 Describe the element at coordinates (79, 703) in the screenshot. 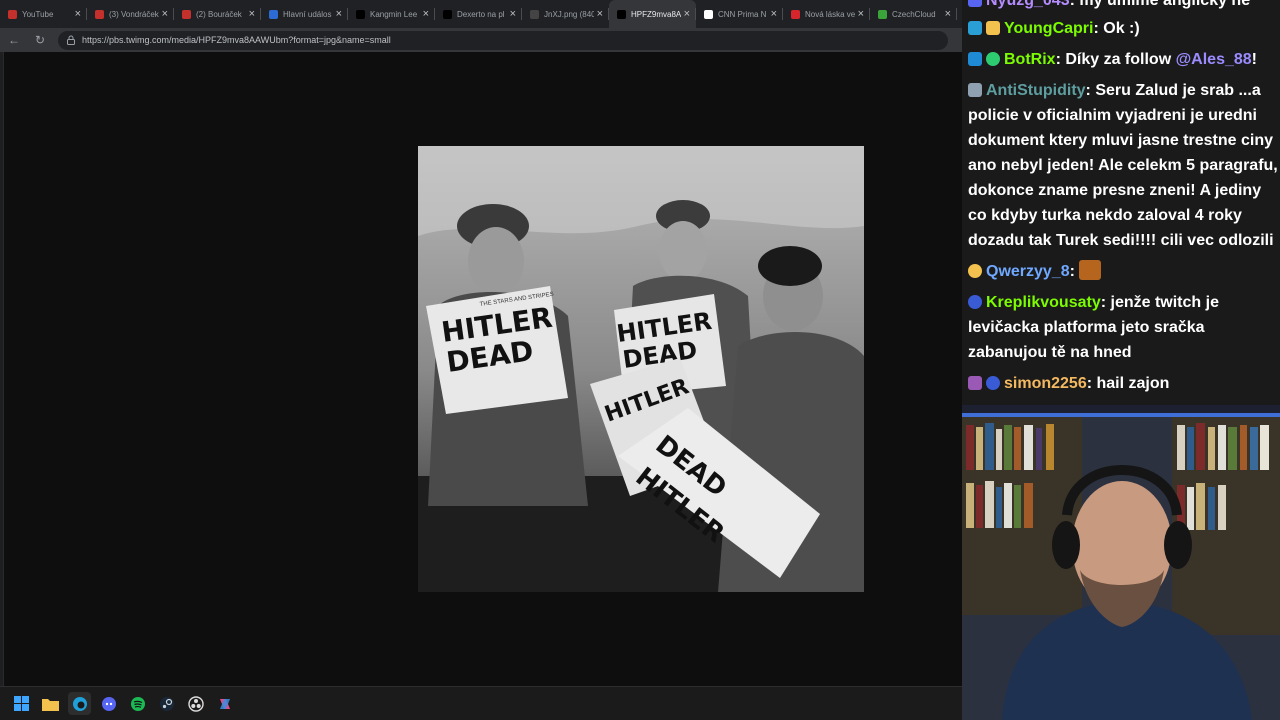

I see `edge-browser-icon` at that location.